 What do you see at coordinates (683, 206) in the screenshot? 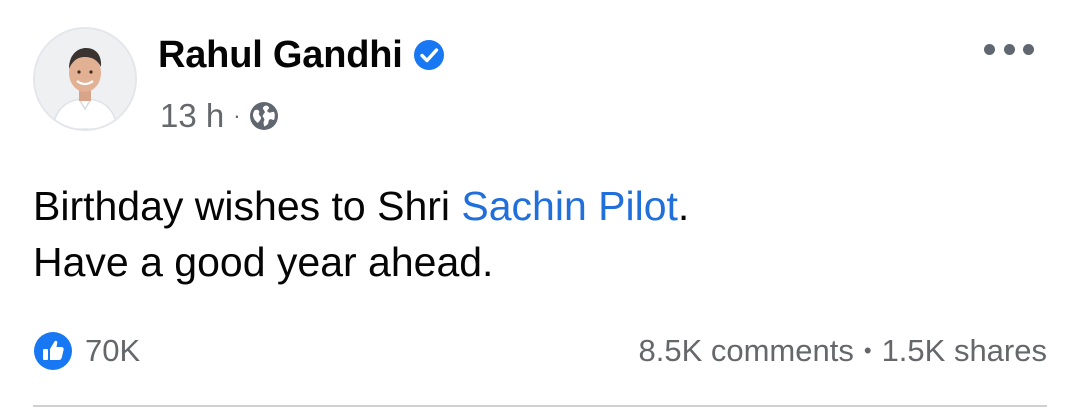
I see `post-text-suffix: .` at bounding box center [683, 206].